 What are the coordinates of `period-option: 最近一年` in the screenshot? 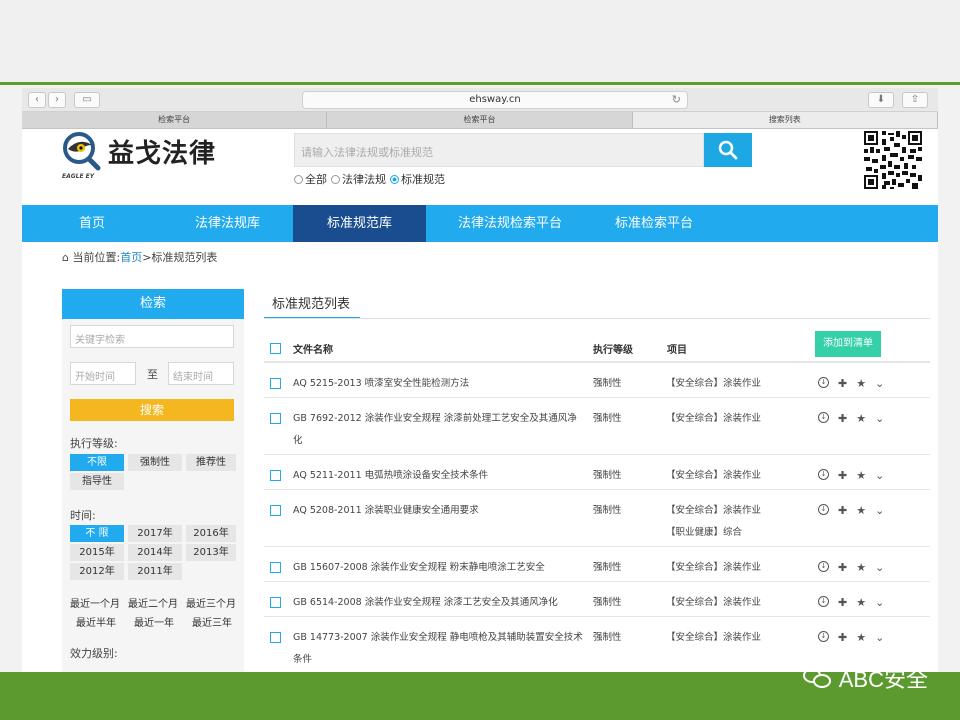 It's located at (154, 621).